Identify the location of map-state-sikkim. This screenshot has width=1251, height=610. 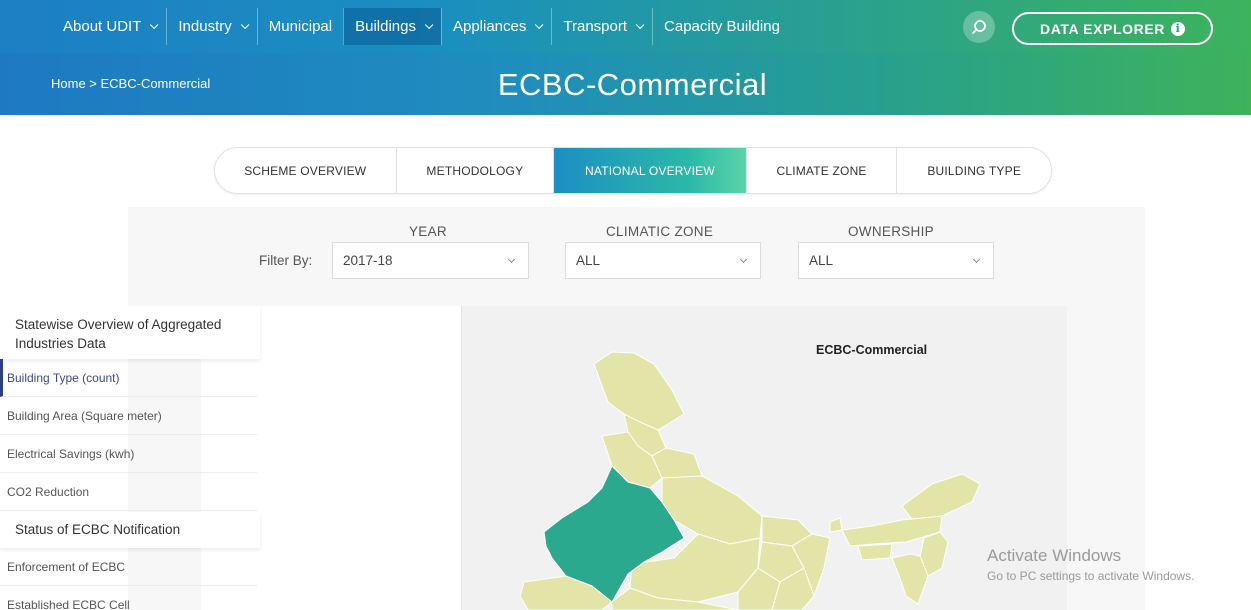
(836, 525).